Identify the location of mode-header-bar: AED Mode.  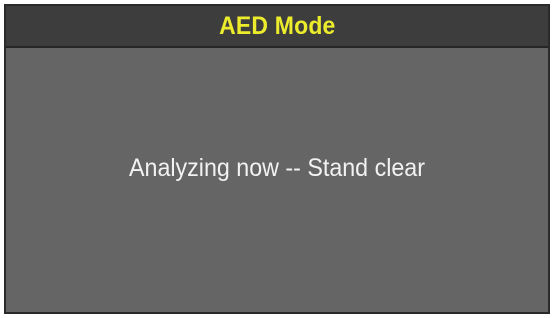
(277, 27).